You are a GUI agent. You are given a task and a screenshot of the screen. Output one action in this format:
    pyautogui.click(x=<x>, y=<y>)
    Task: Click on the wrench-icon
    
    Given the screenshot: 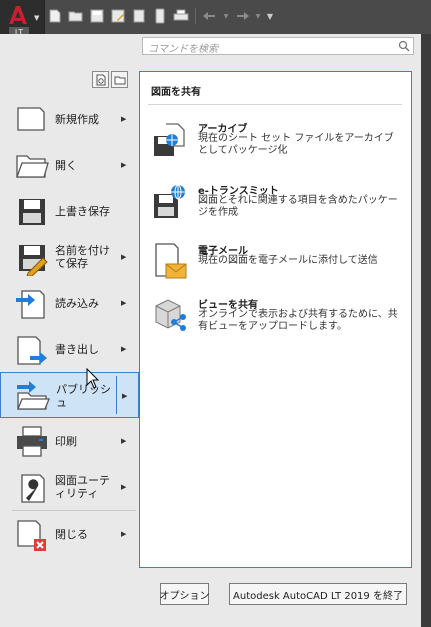 What is the action you would take?
    pyautogui.click(x=33, y=488)
    